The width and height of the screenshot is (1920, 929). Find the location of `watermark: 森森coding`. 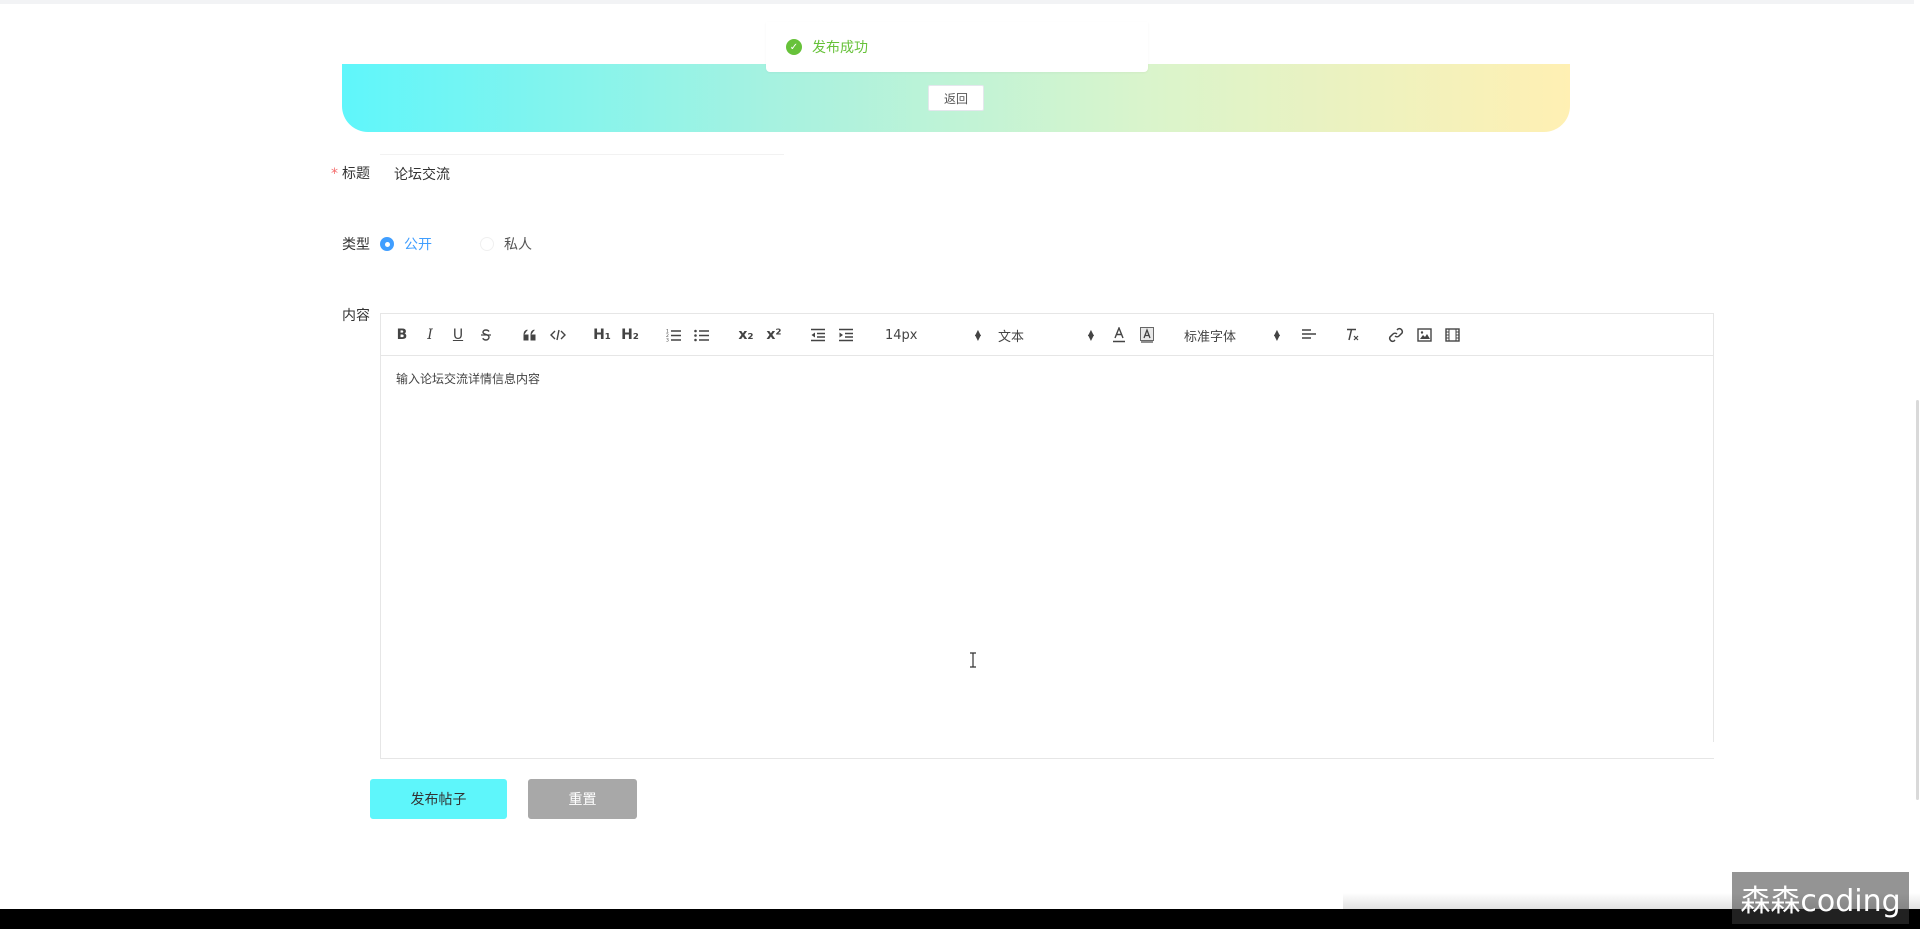

watermark: 森森coding is located at coordinates (1820, 898).